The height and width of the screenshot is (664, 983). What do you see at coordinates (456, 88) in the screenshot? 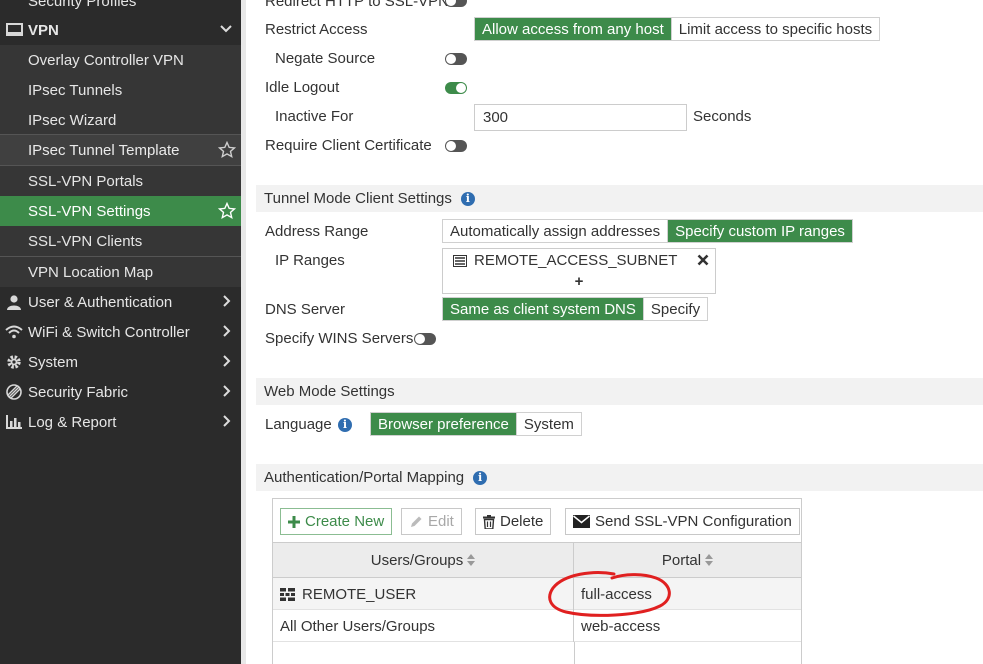
I see `idle-logout-toggle` at bounding box center [456, 88].